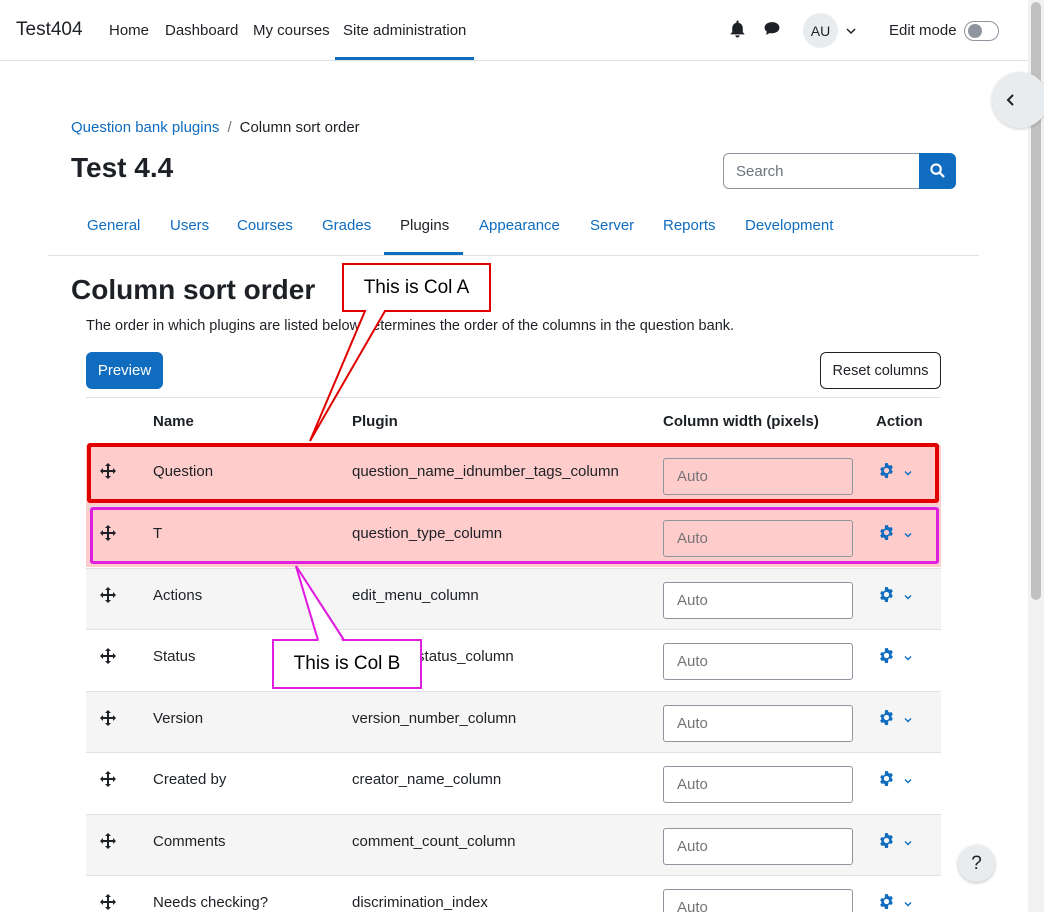  I want to click on col-a-highlight-box, so click(513, 473).